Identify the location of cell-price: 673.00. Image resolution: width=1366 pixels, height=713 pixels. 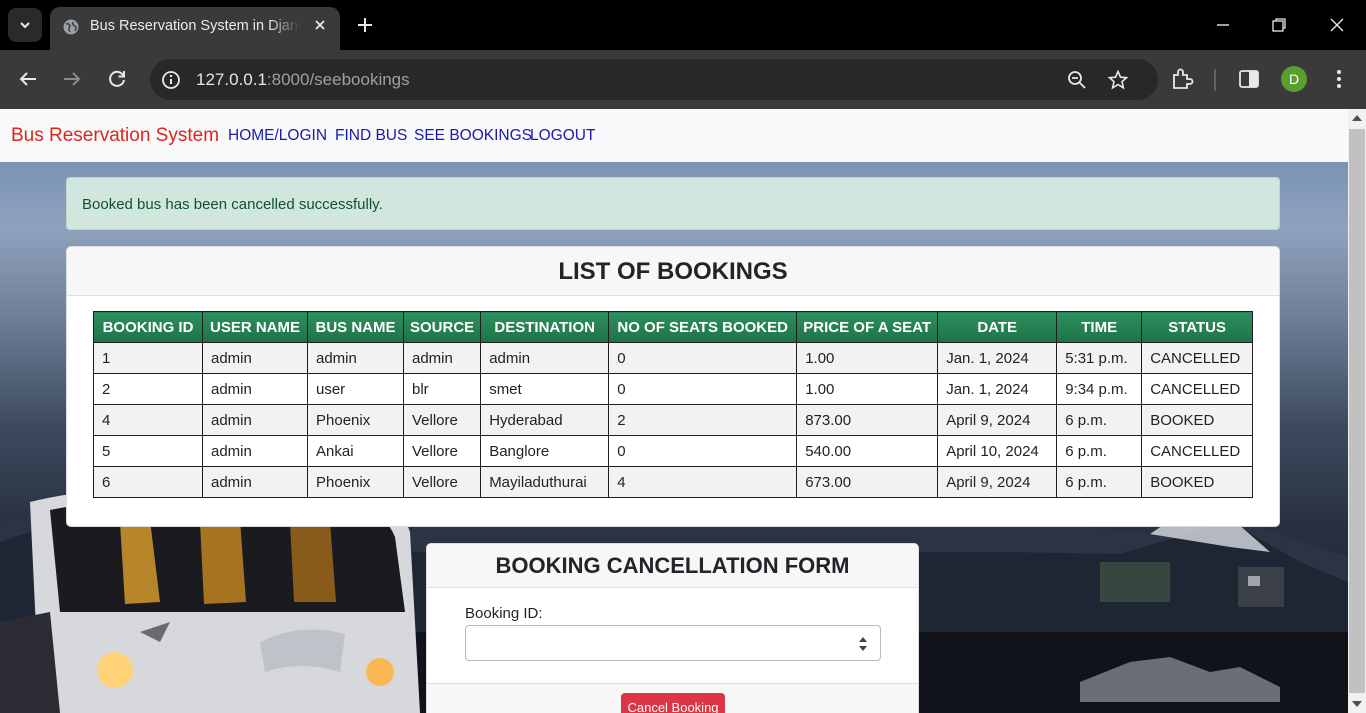
(867, 482).